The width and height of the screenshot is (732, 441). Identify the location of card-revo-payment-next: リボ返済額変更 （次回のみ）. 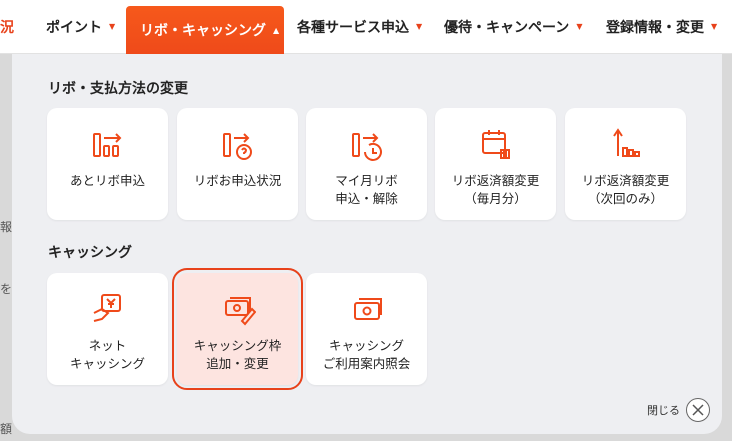
(625, 164).